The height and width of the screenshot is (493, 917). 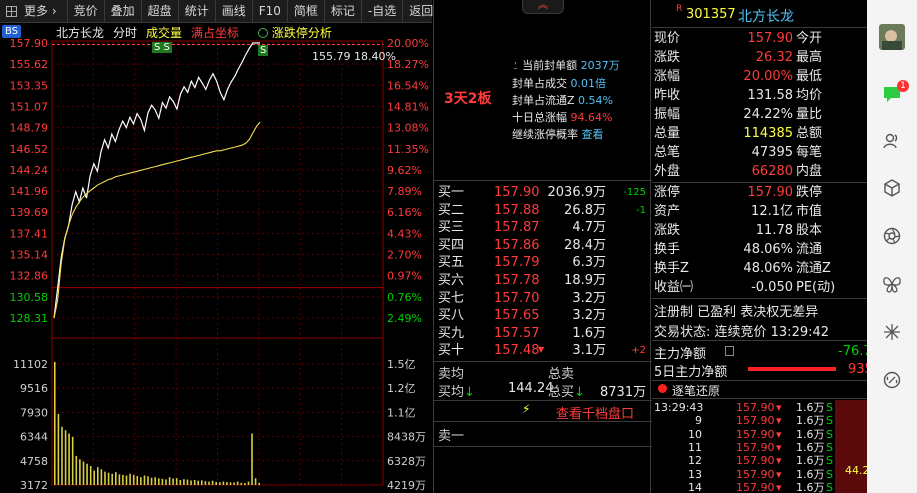 I want to click on contacts-icon, so click(x=892, y=141).